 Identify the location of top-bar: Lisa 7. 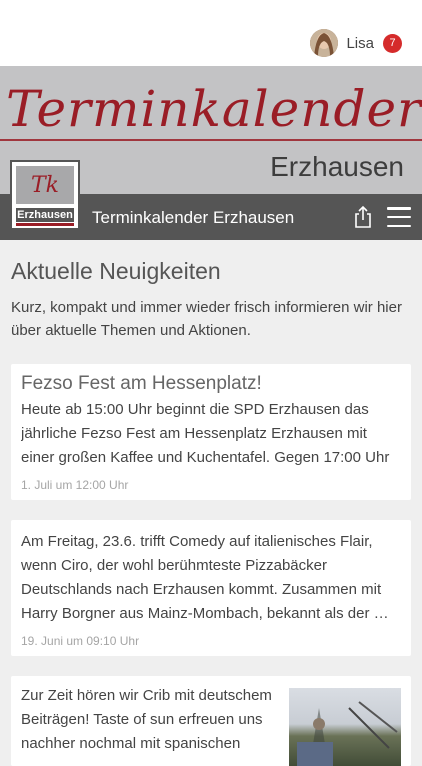
(211, 33).